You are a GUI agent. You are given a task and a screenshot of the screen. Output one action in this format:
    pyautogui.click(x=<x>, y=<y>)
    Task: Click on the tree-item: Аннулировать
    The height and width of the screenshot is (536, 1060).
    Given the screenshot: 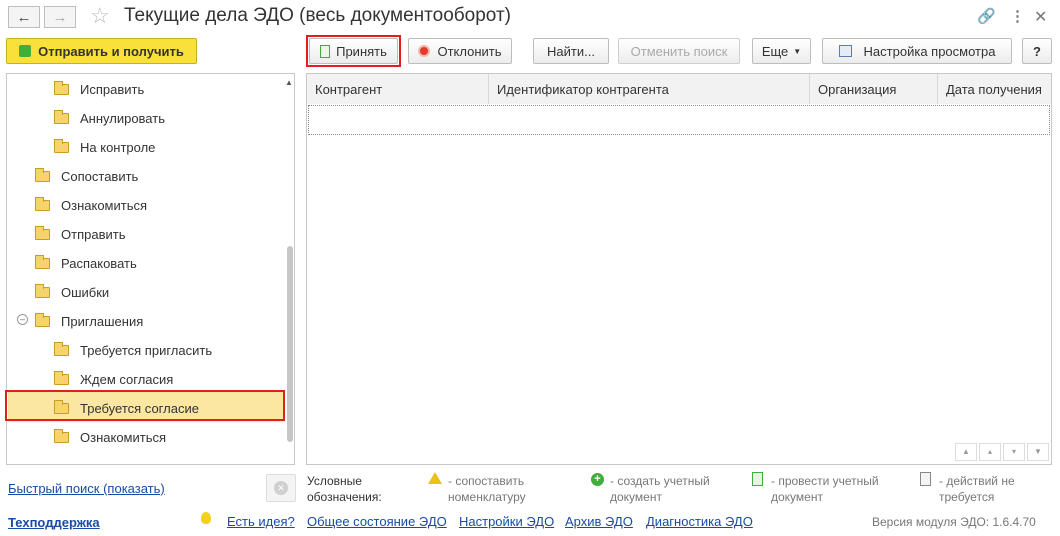 What is the action you would take?
    pyautogui.click(x=109, y=118)
    